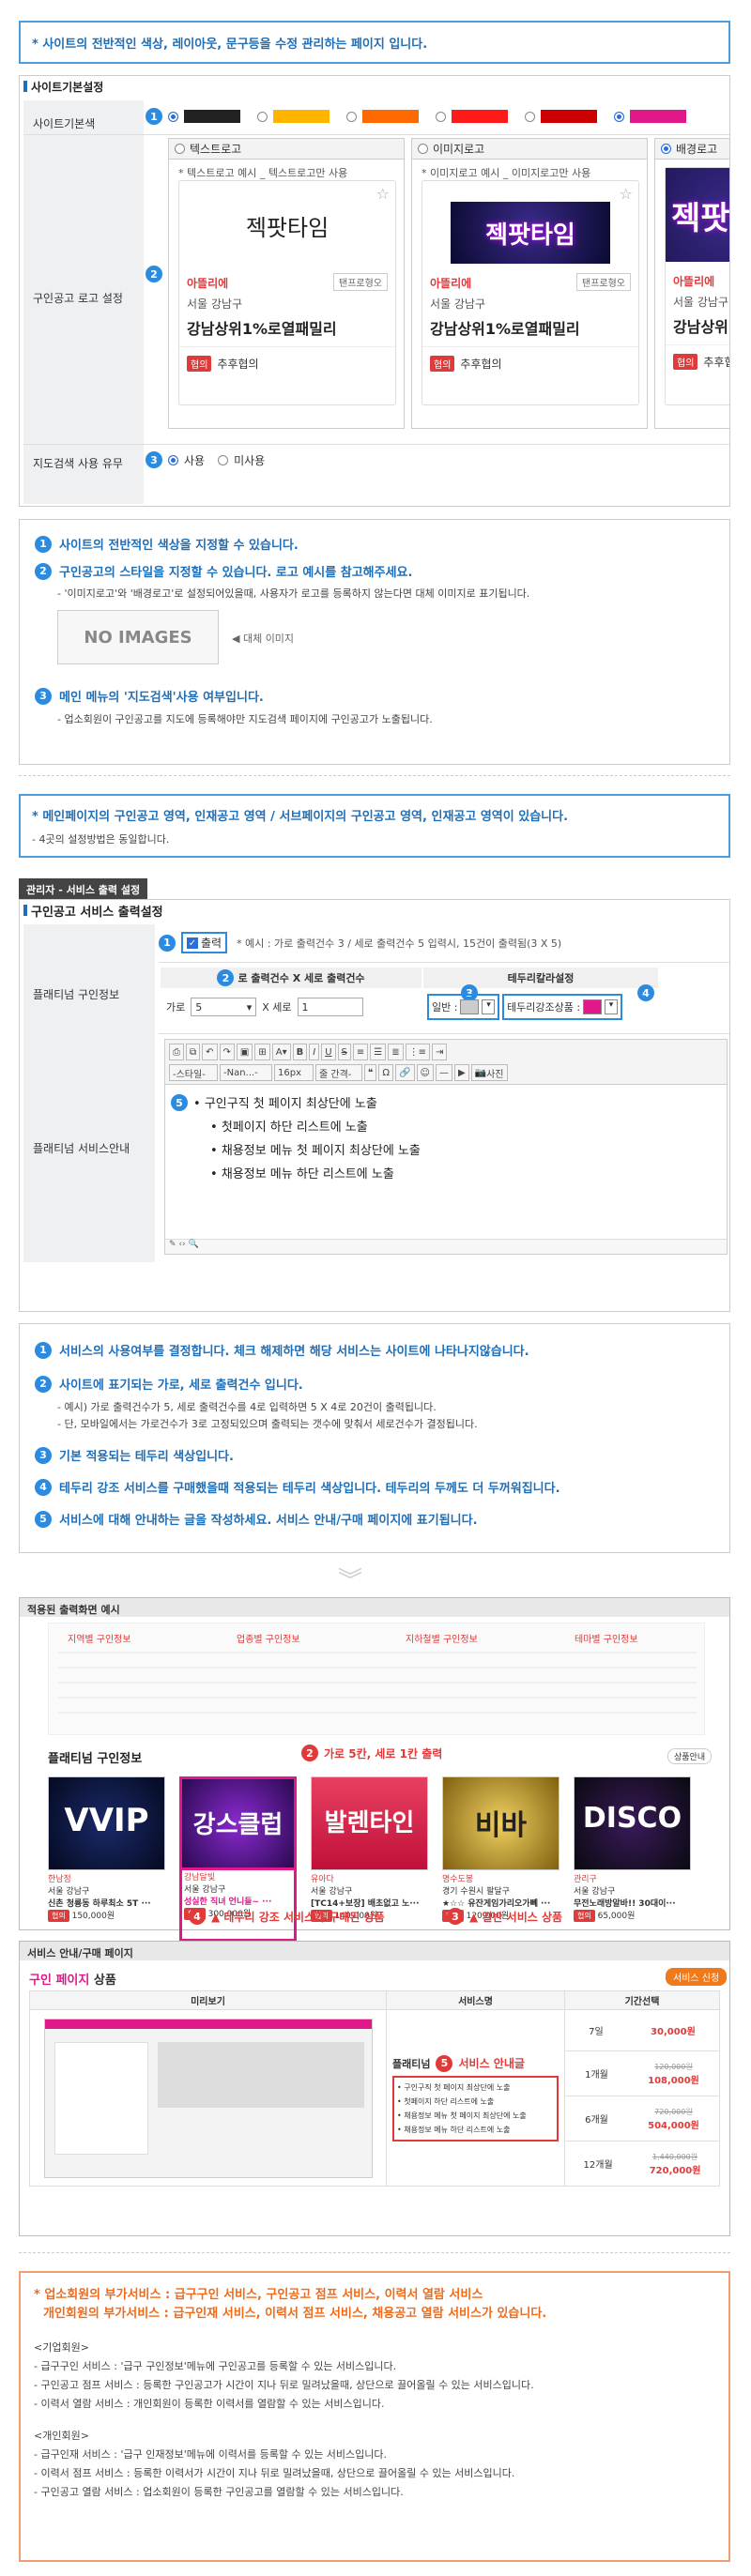 The height and width of the screenshot is (2576, 751). I want to click on notice2-line2: - 4곳의 설정방법은 동일합니다., so click(101, 839).